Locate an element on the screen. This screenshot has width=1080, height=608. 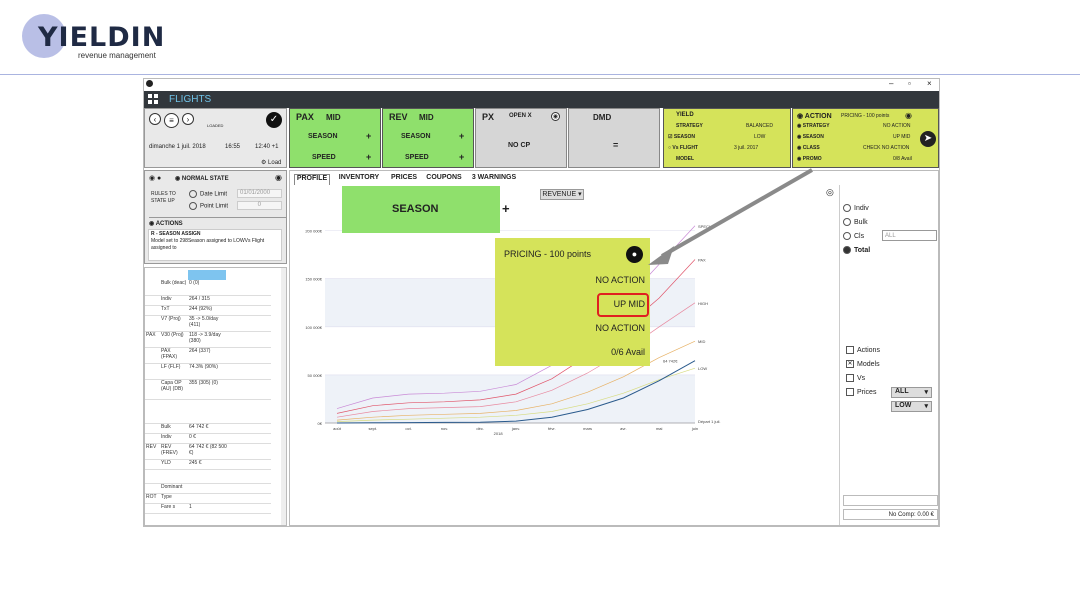
check-prices: Prices is located at coordinates (861, 392).